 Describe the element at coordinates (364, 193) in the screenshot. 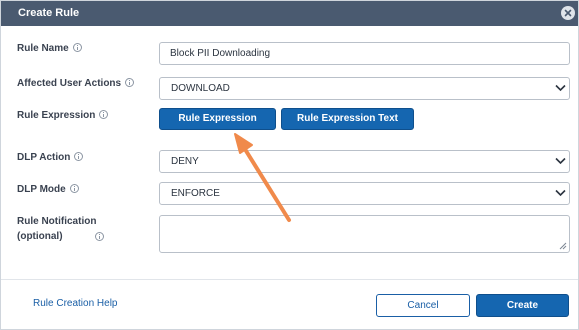

I see `dlp-mode-select: ENFORCE` at that location.